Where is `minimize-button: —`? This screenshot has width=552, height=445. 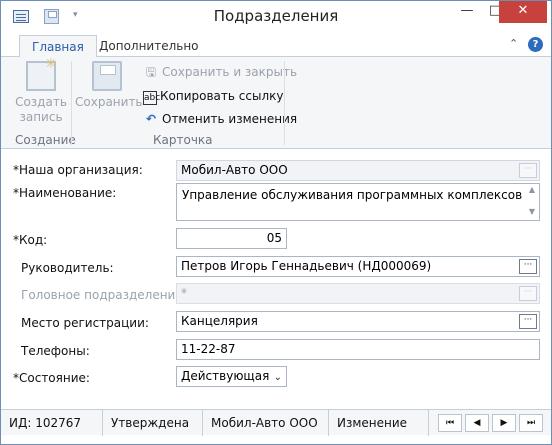 minimize-button: — is located at coordinates (467, 12).